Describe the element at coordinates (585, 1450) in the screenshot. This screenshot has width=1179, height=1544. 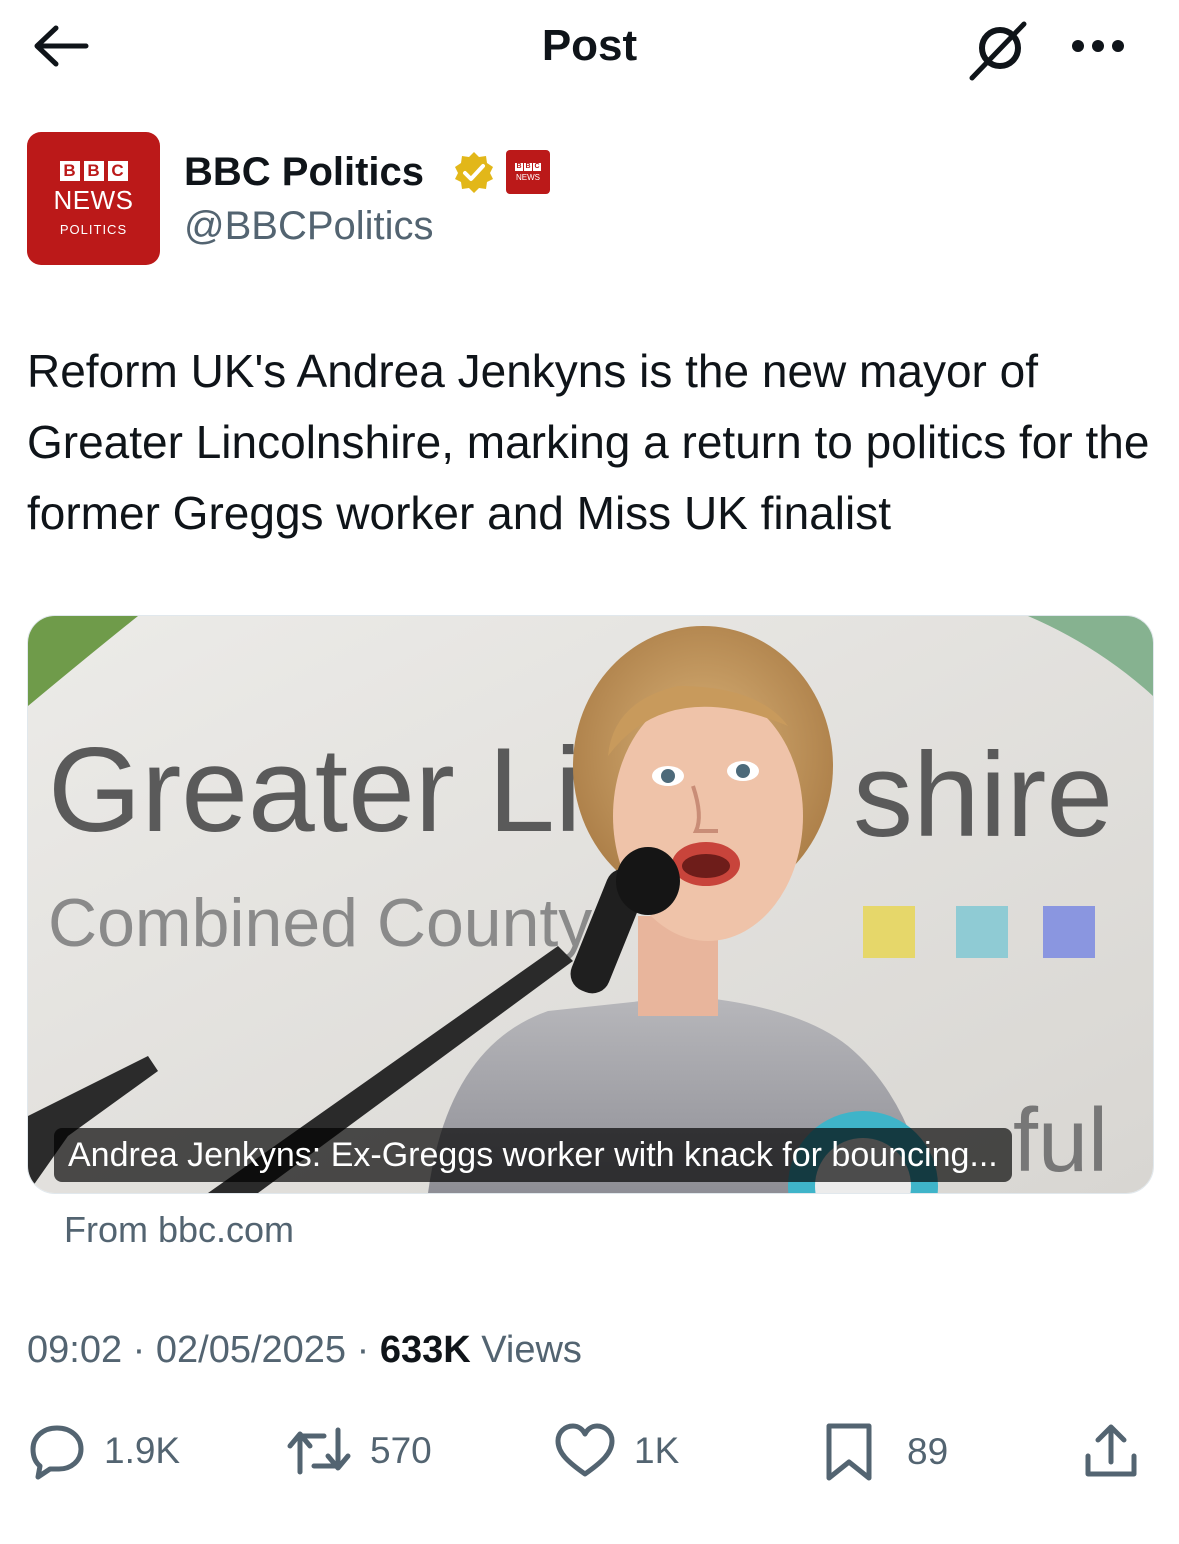
I see `heart-icon` at that location.